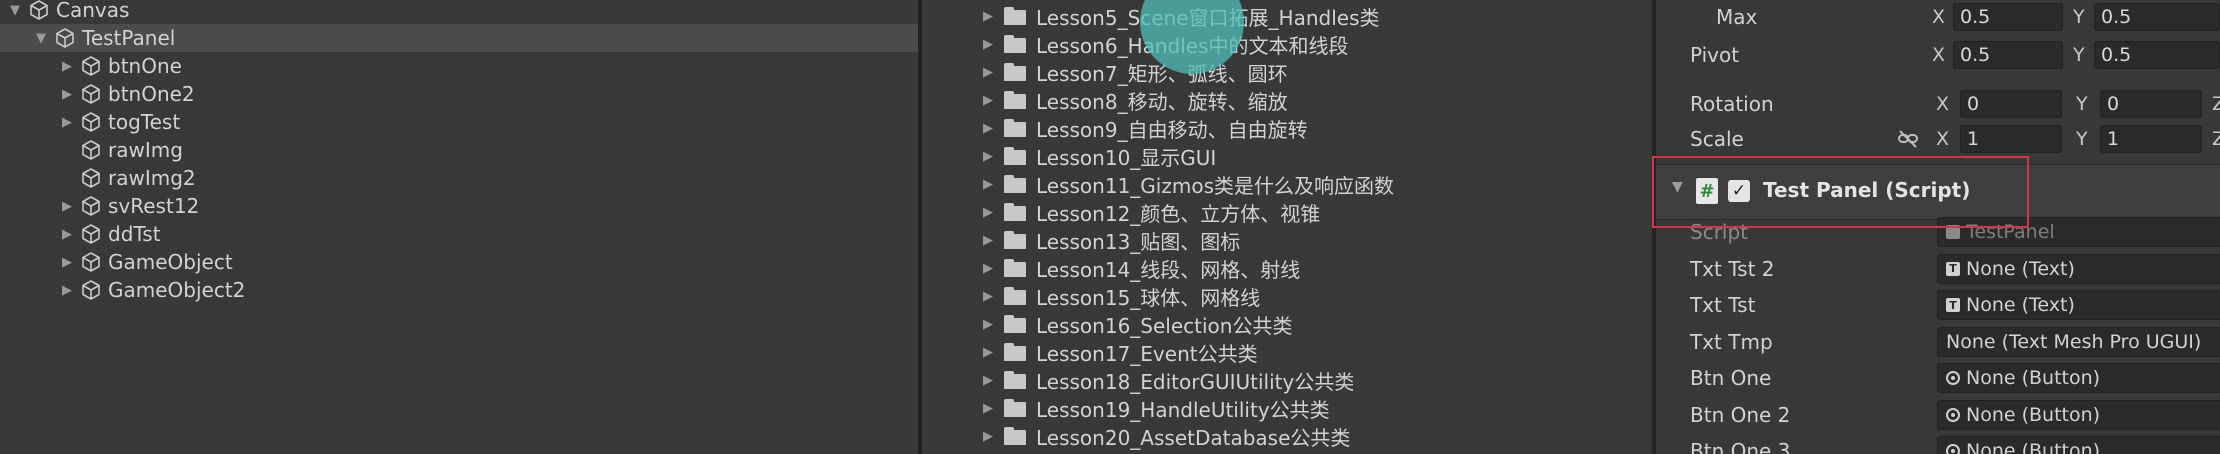 This screenshot has width=2220, height=454. I want to click on rotation-label: Rotation, so click(1732, 104).